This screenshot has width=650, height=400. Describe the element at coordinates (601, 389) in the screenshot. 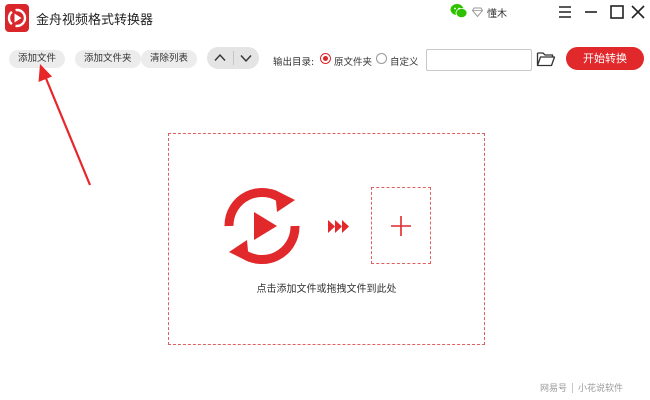

I see `watermark-author: 小花说软件` at that location.